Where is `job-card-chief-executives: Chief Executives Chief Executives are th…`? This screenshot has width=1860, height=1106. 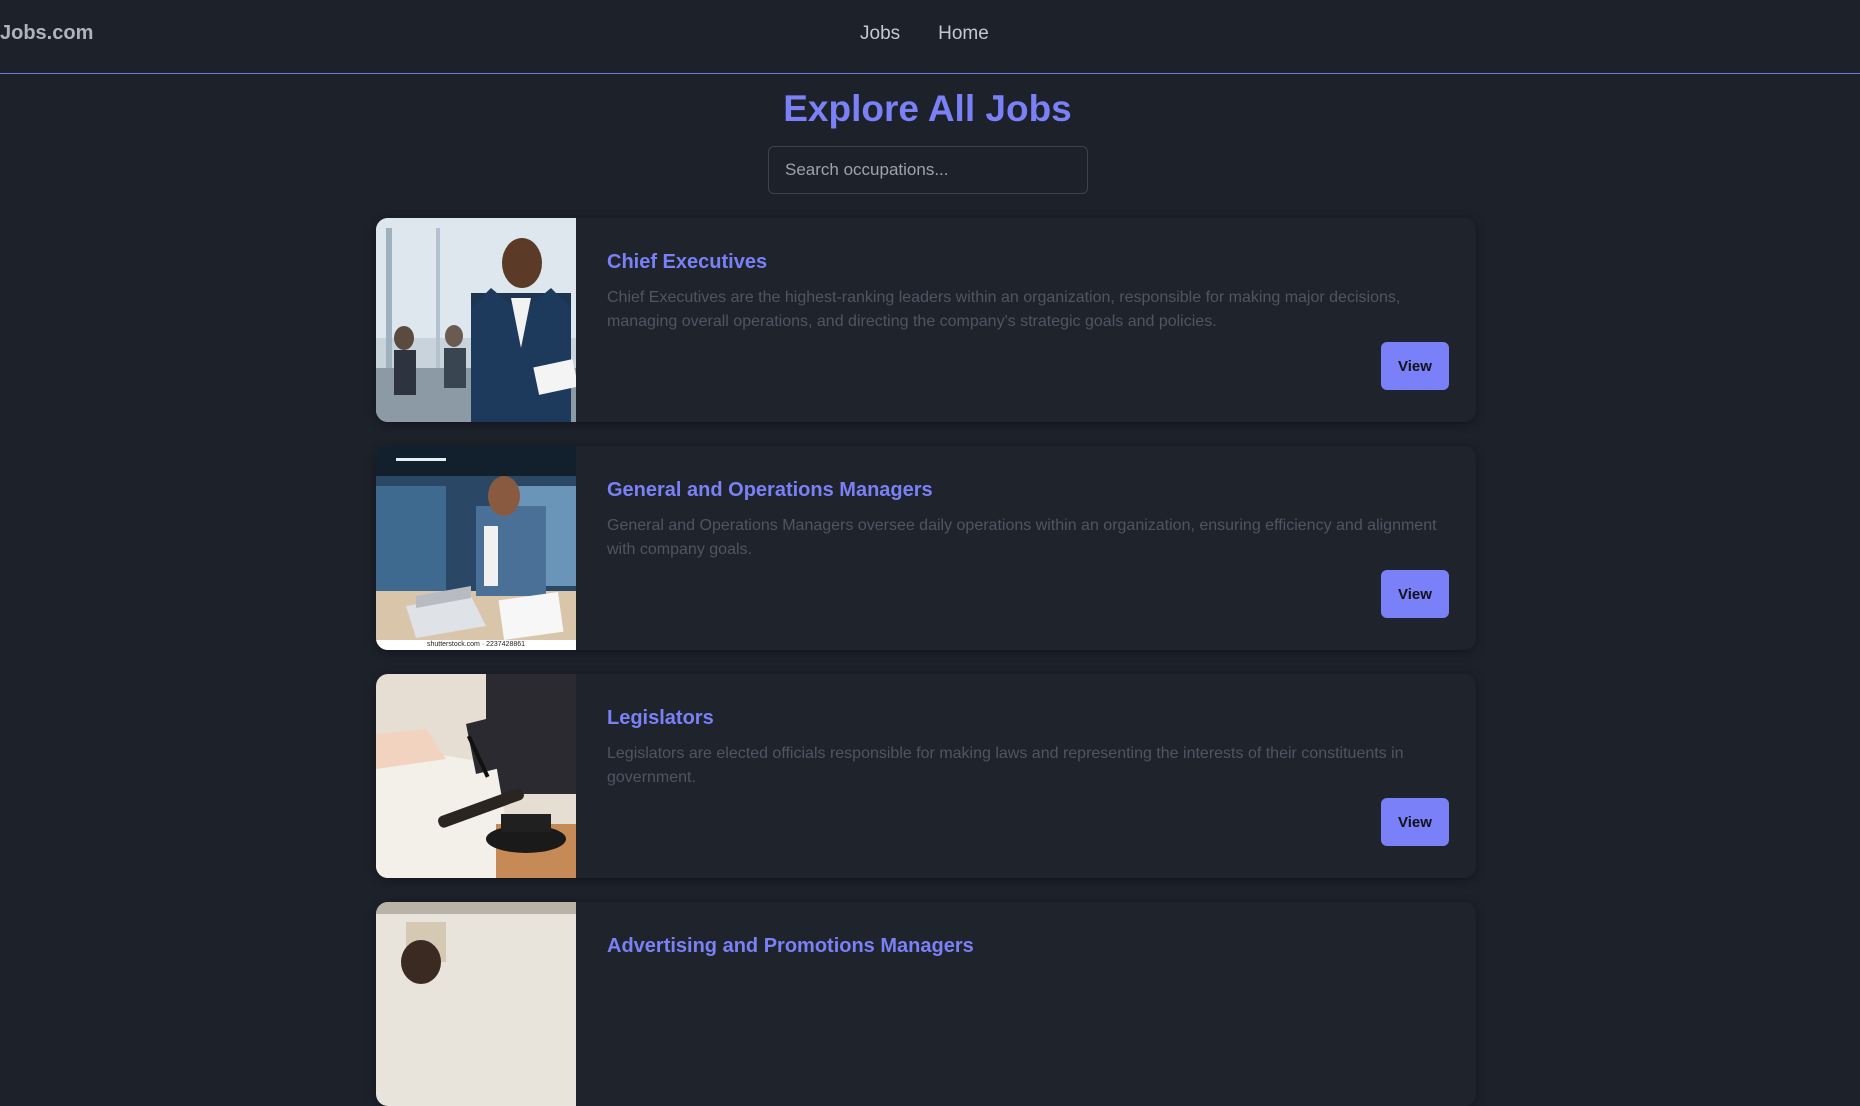 job-card-chief-executives: Chief Executives Chief Executives are th… is located at coordinates (926, 320).